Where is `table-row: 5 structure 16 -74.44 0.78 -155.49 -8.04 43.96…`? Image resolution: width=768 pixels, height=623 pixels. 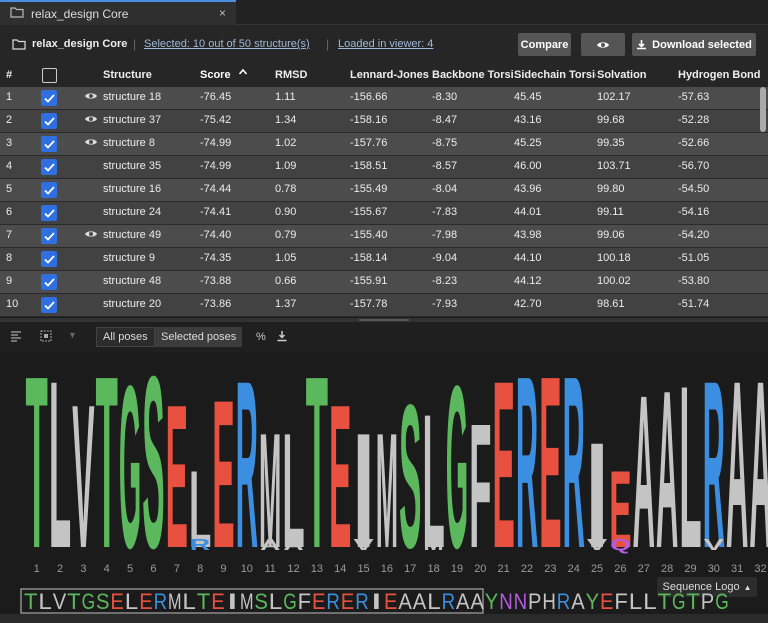 table-row: 5 structure 16 -74.44 0.78 -155.49 -8.04 43.96… is located at coordinates (384, 190).